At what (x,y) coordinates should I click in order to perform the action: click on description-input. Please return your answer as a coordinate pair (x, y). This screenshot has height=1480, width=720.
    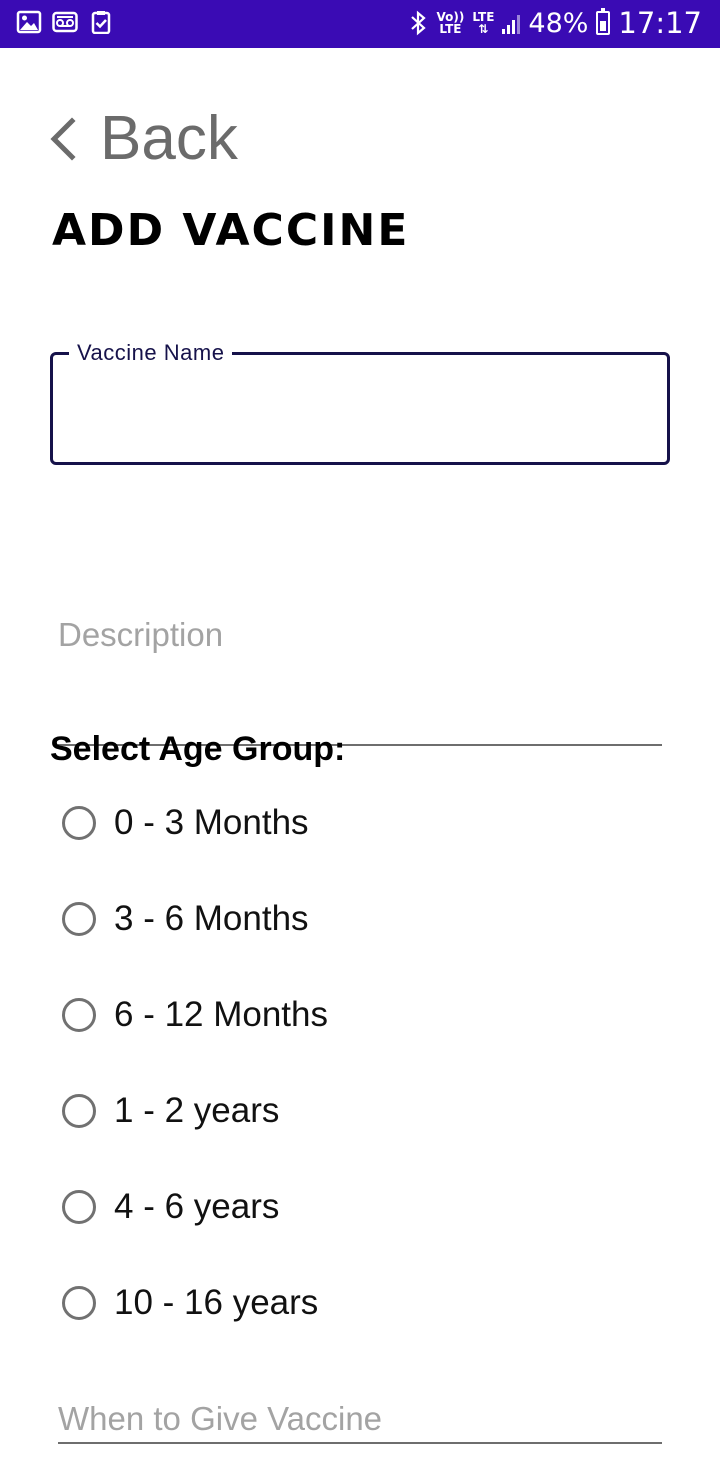
    Looking at the image, I should click on (360, 664).